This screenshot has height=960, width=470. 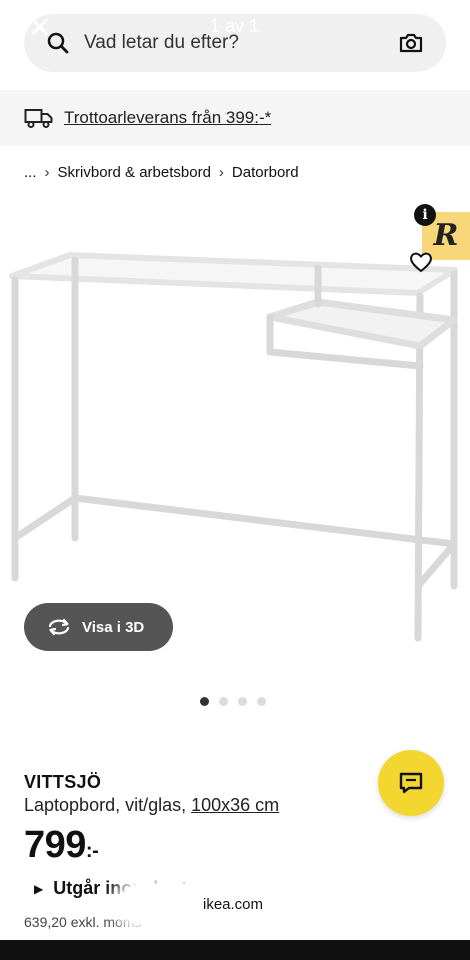 What do you see at coordinates (39, 888) in the screenshot?
I see `caret-right-icon: ▶` at bounding box center [39, 888].